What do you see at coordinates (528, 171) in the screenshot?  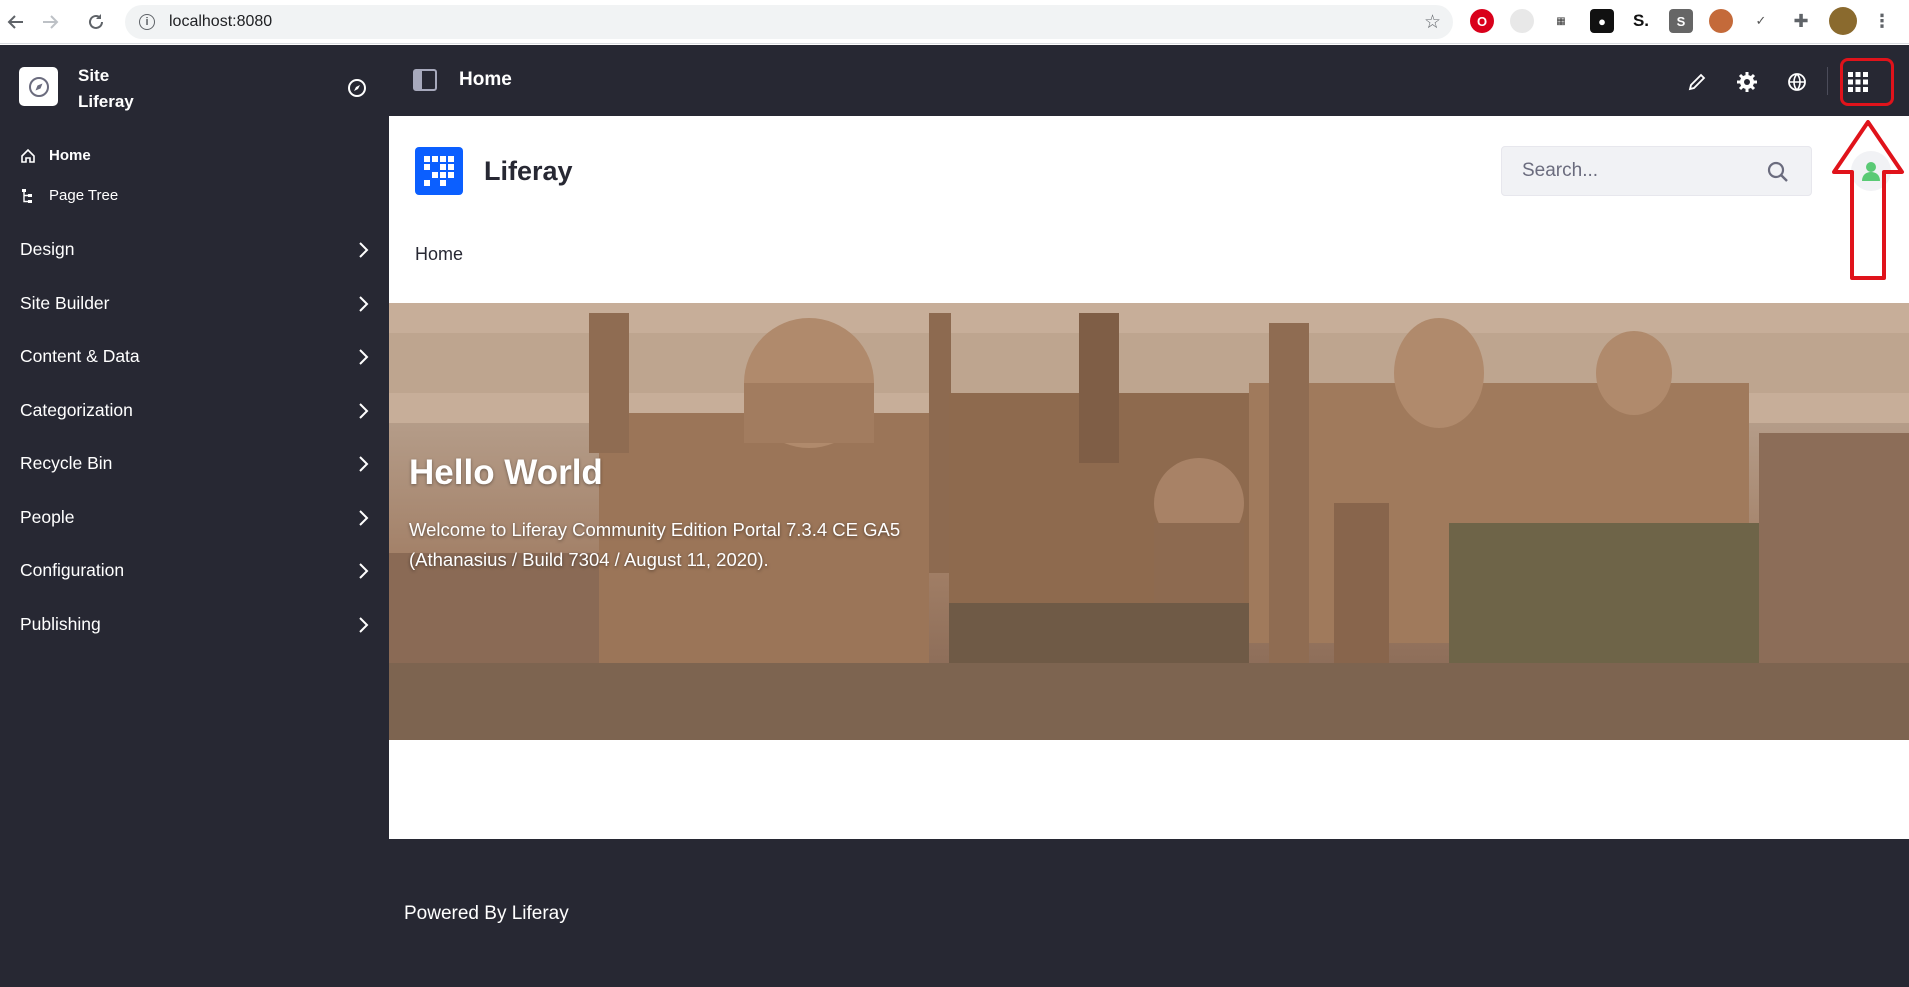 I see `site-brand-name: Liferay` at bounding box center [528, 171].